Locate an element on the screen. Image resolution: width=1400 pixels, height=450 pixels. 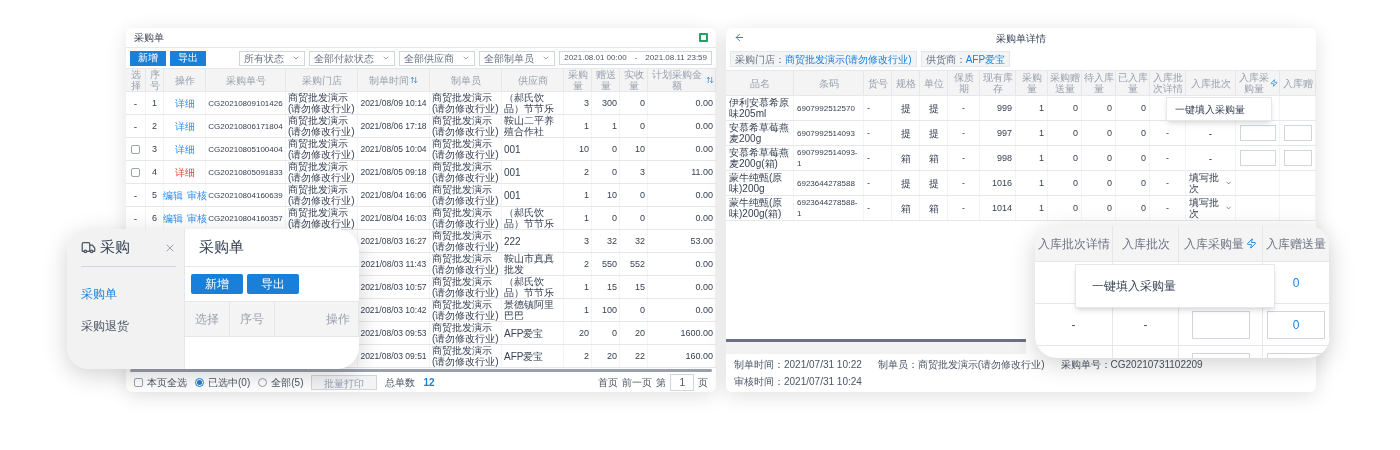
table-cell: 3 is located at coordinates (578, 241).